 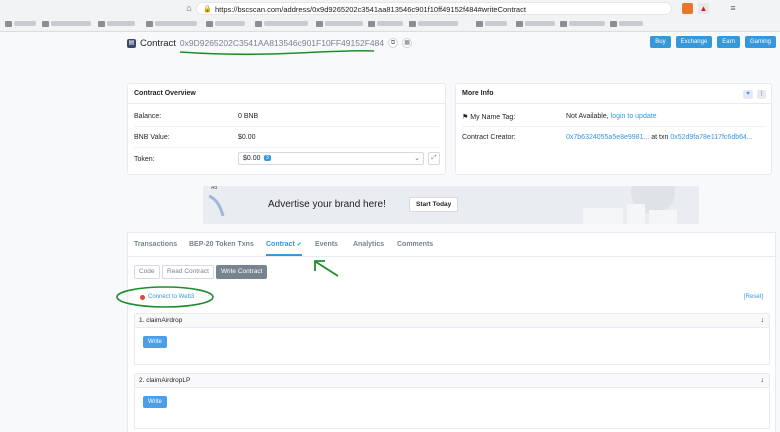 I want to click on login-link: login to update, so click(x=634, y=116).